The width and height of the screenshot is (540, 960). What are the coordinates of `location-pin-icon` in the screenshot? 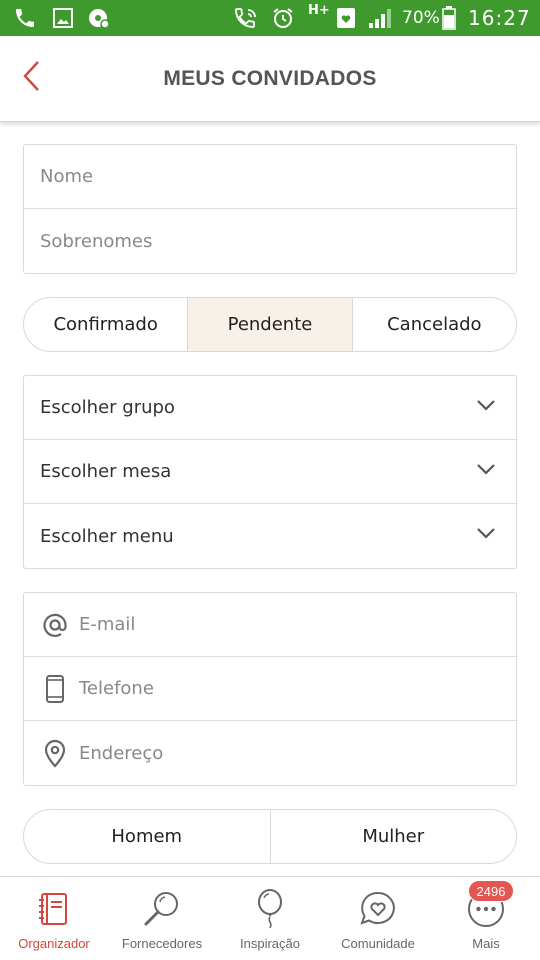 It's located at (55, 753).